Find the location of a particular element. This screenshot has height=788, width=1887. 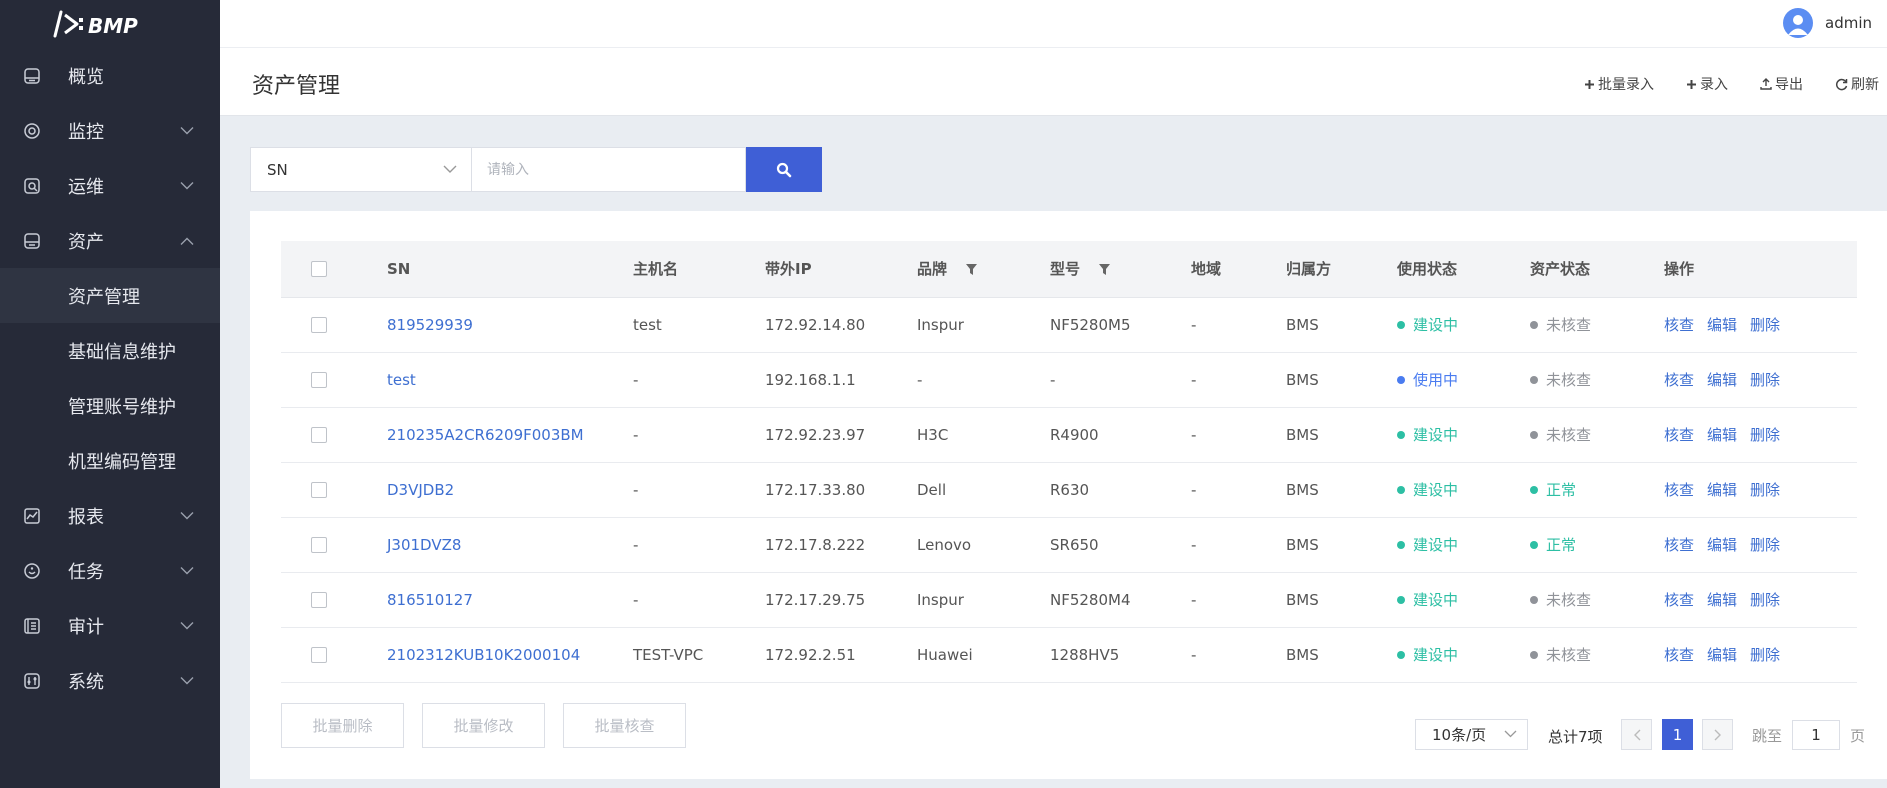

search-icon is located at coordinates (784, 169).